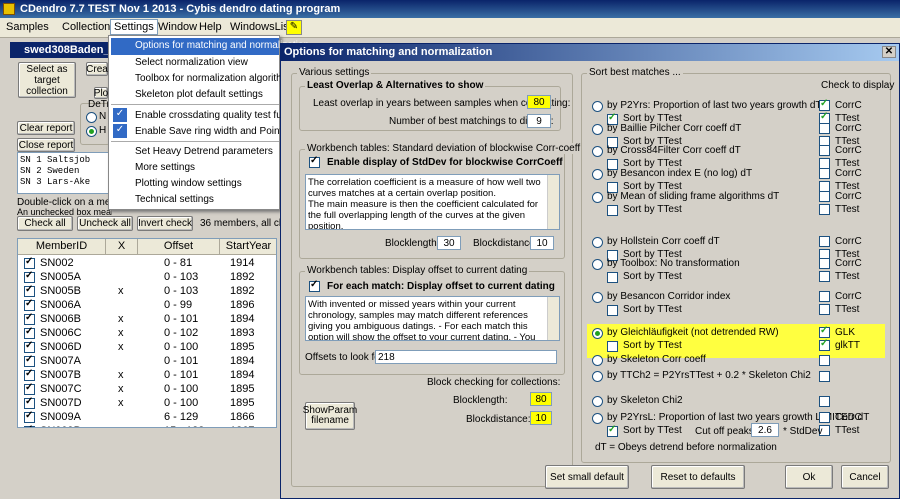 This screenshot has height=499, width=900. What do you see at coordinates (89, 27) in the screenshot?
I see `menu-collections: Collections` at bounding box center [89, 27].